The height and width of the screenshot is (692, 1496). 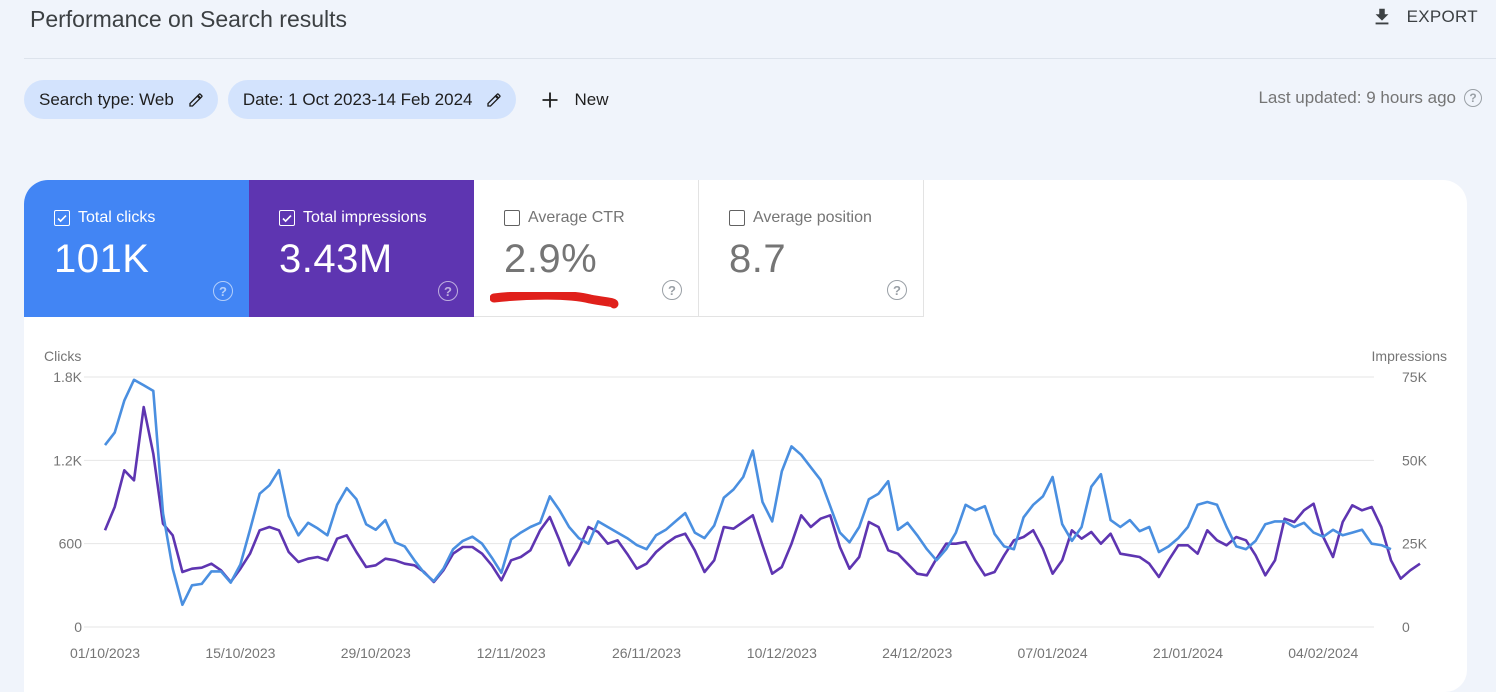 What do you see at coordinates (1406, 627) in the screenshot?
I see `right-tick-label: 0` at bounding box center [1406, 627].